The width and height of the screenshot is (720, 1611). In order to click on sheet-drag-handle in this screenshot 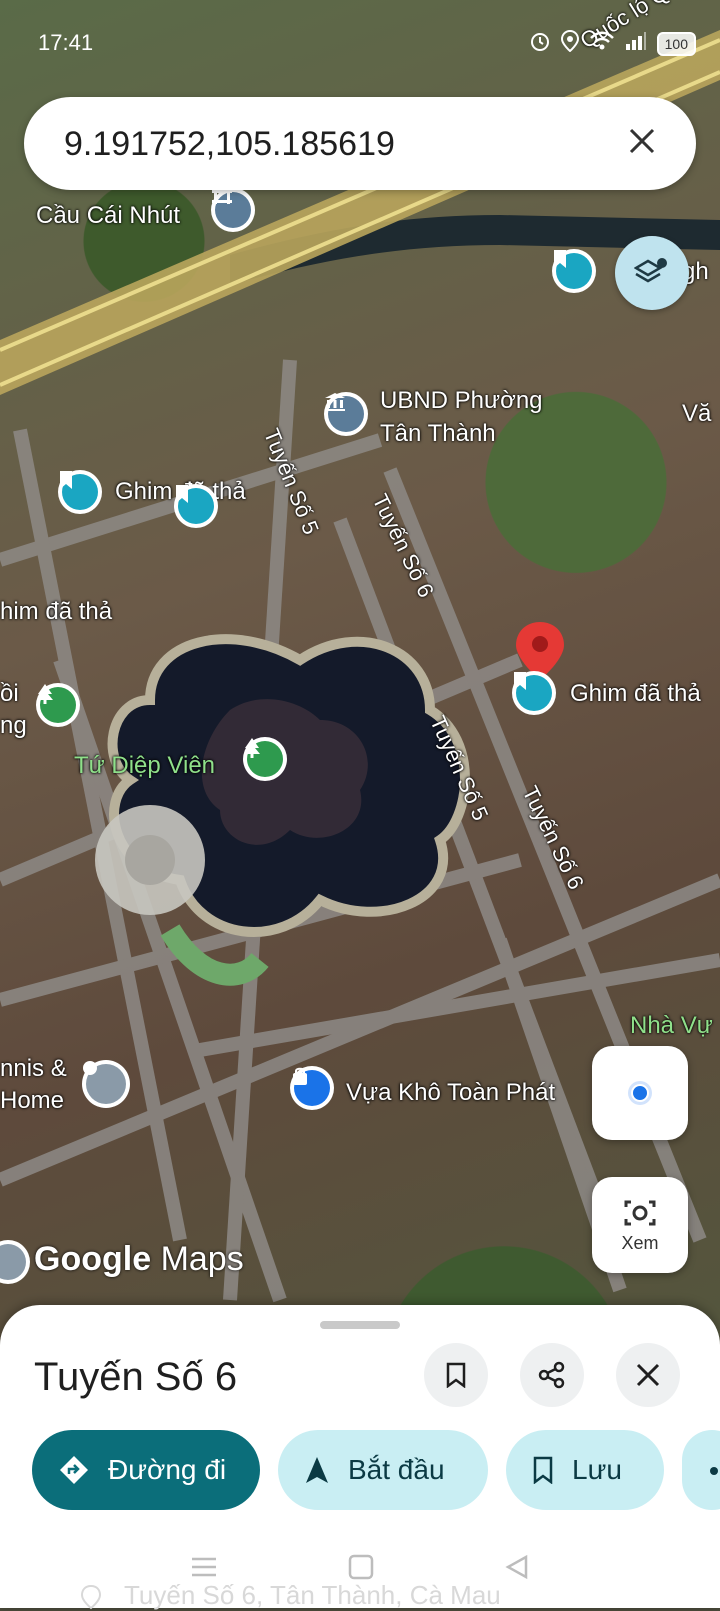, I will do `click(360, 1325)`.